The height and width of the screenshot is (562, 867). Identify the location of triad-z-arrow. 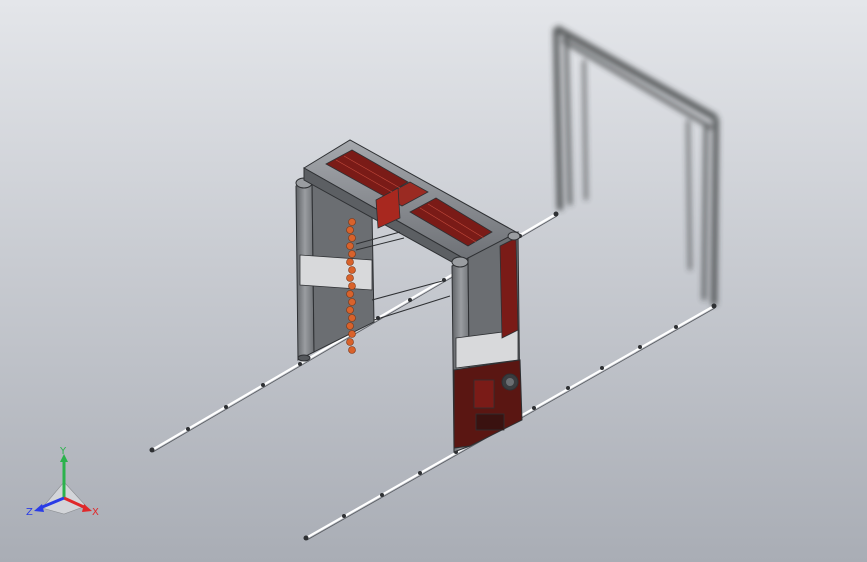
(39, 508).